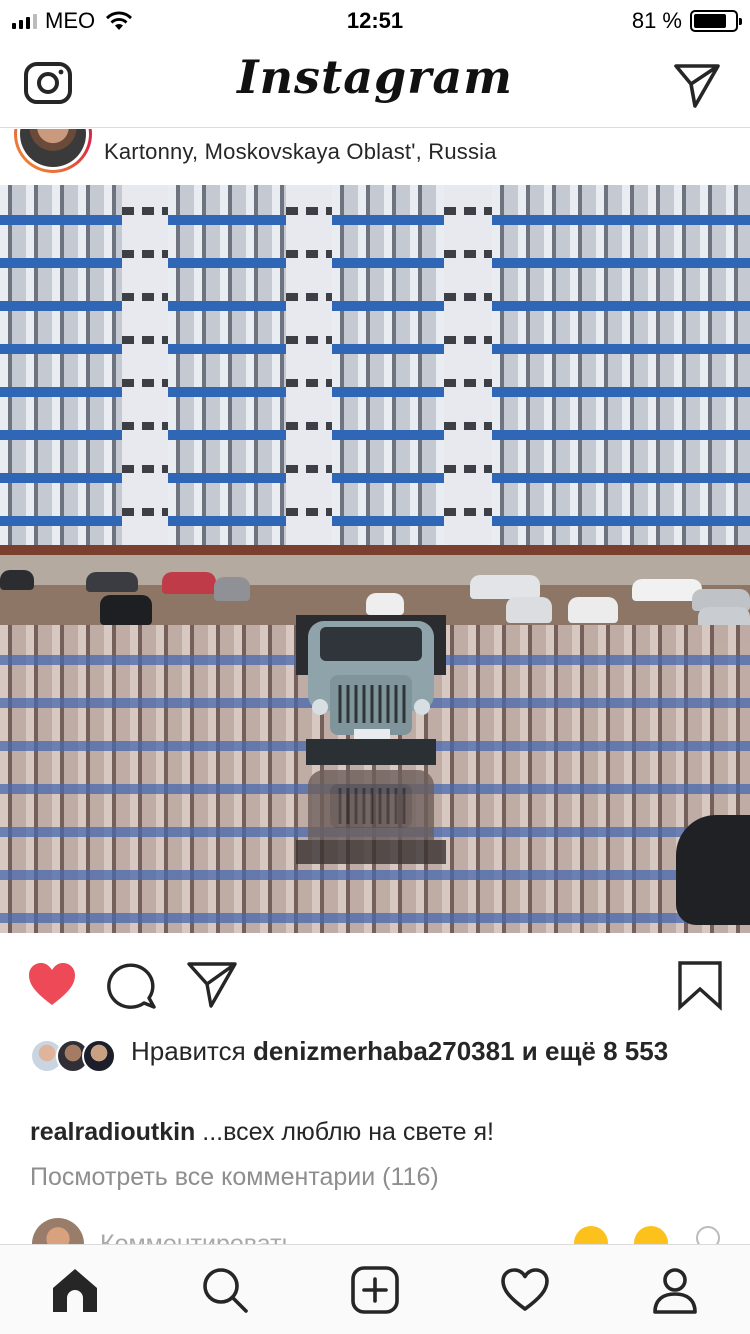 Image resolution: width=750 pixels, height=1334 pixels. What do you see at coordinates (348, 1132) in the screenshot?
I see `caption-text: ...всех люблю на свете я!` at bounding box center [348, 1132].